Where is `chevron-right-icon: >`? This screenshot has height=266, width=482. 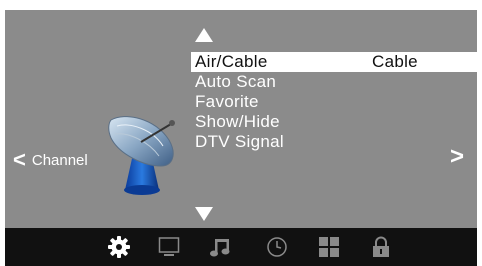 chevron-right-icon: > is located at coordinates (457, 156).